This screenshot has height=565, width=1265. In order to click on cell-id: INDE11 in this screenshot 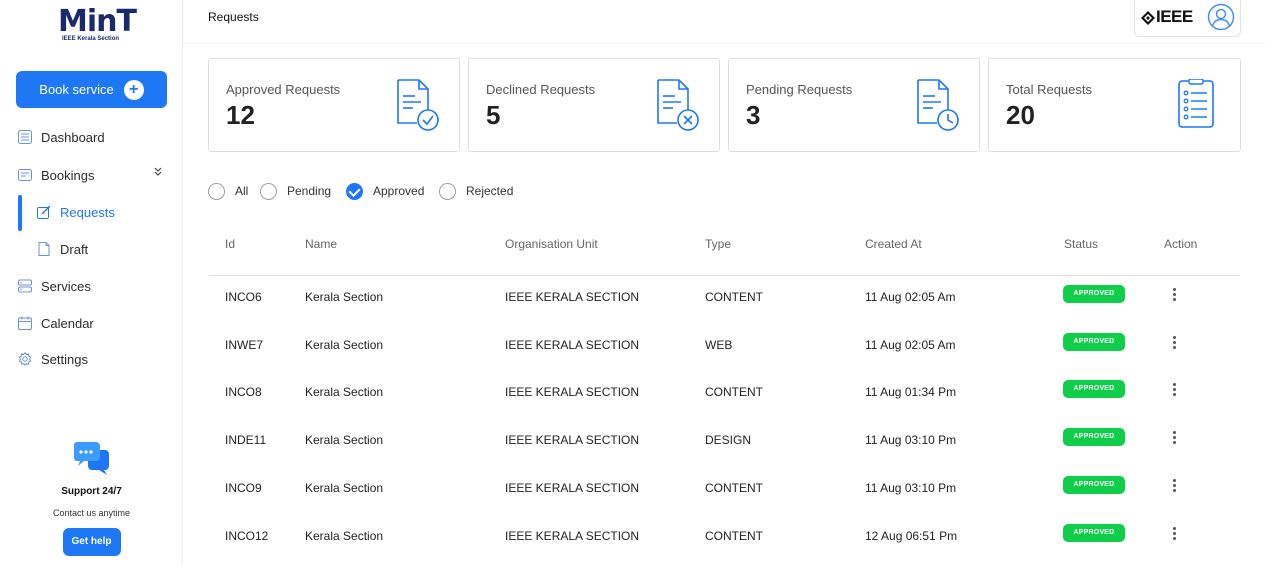, I will do `click(246, 440)`.